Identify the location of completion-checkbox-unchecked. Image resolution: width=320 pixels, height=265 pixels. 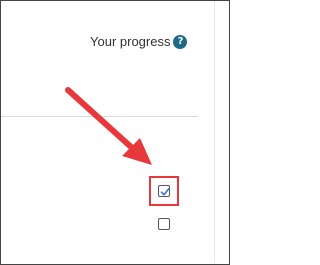
(164, 224).